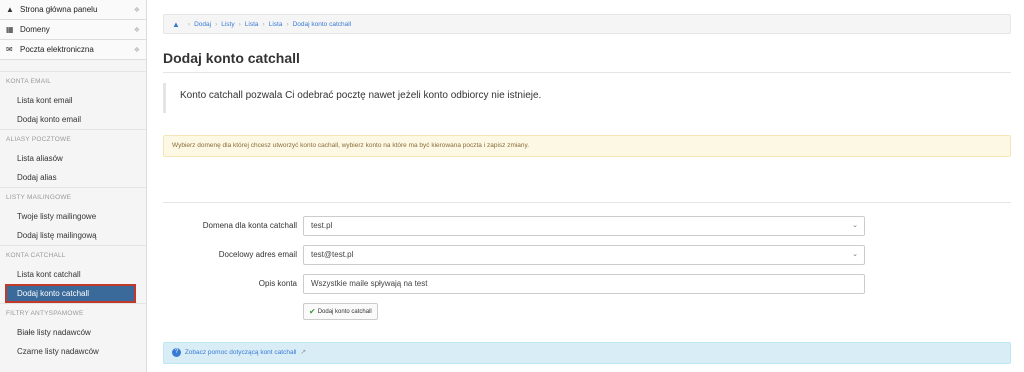 The image size is (1024, 372). Describe the element at coordinates (257, 254) in the screenshot. I see `target-label: Docelowy adres email` at that location.